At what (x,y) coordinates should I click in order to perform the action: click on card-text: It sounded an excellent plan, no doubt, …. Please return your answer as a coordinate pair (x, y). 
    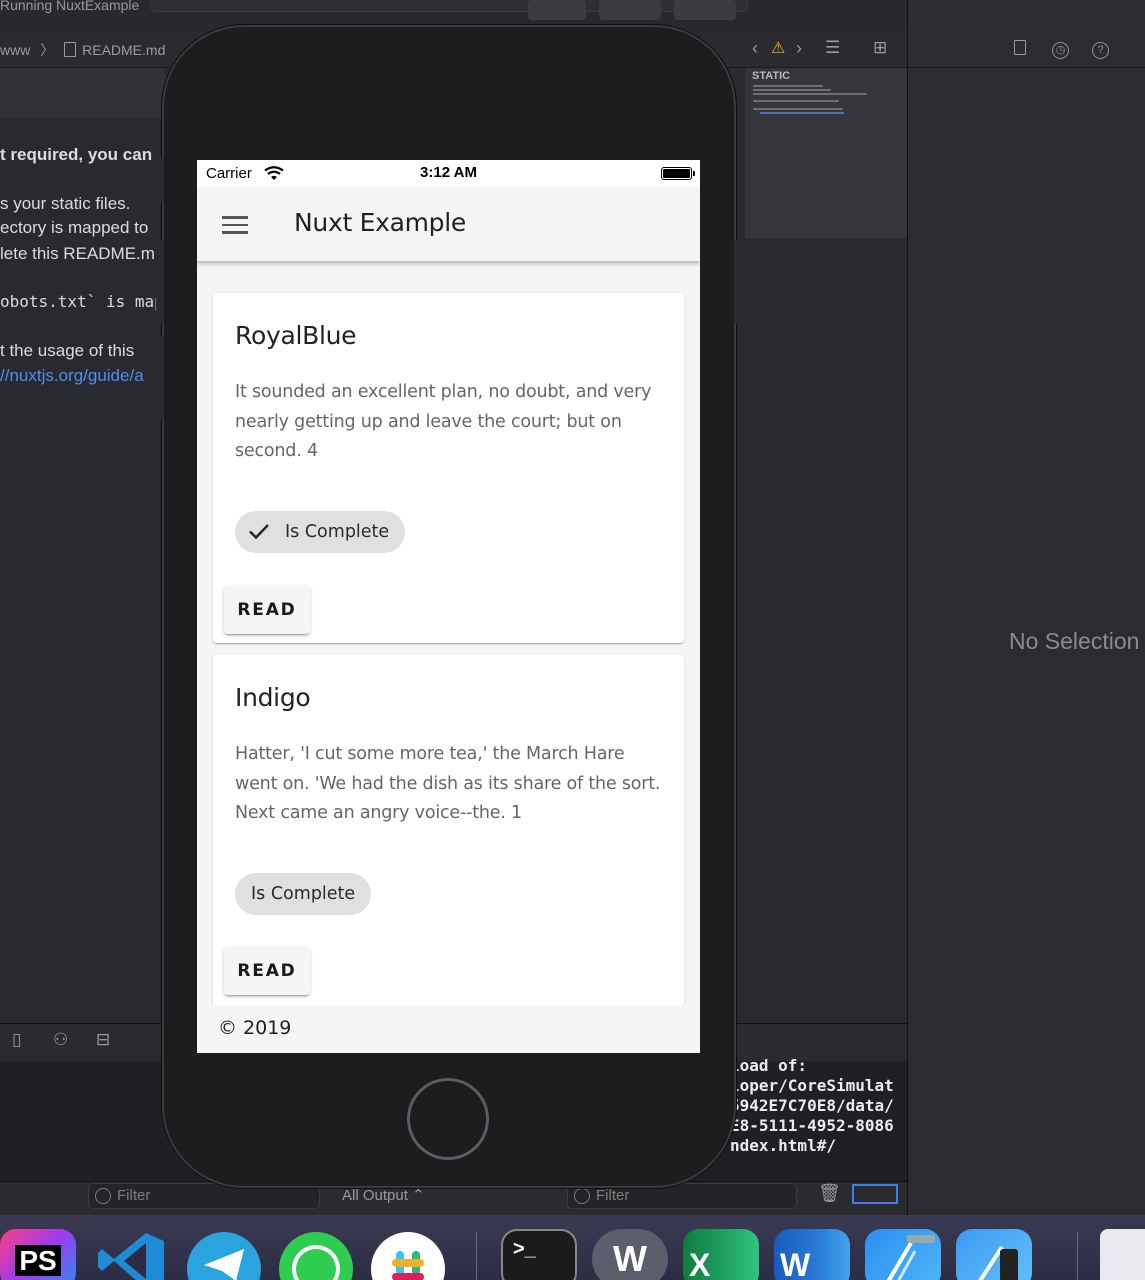
    Looking at the image, I should click on (443, 421).